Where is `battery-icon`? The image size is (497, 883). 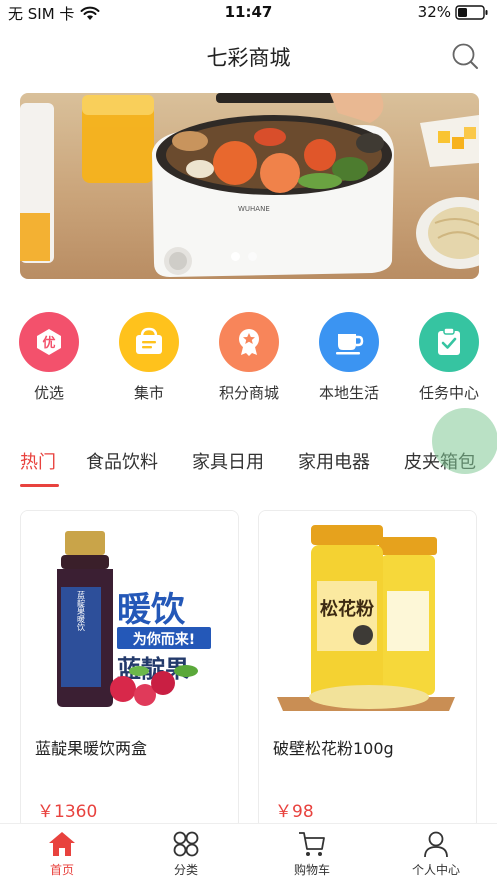 battery-icon is located at coordinates (471, 12).